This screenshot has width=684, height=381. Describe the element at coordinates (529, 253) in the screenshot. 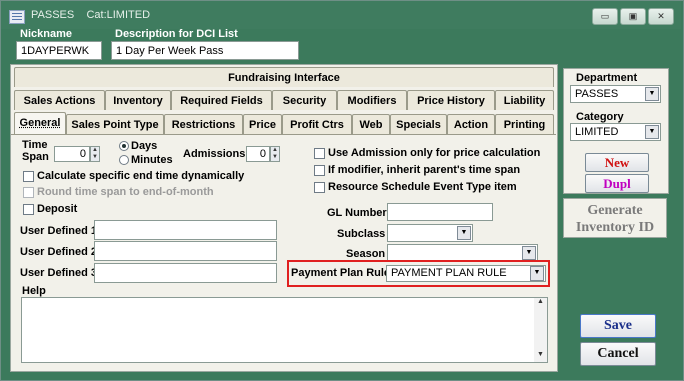

I see `season-dropdown-icon: ▼` at that location.